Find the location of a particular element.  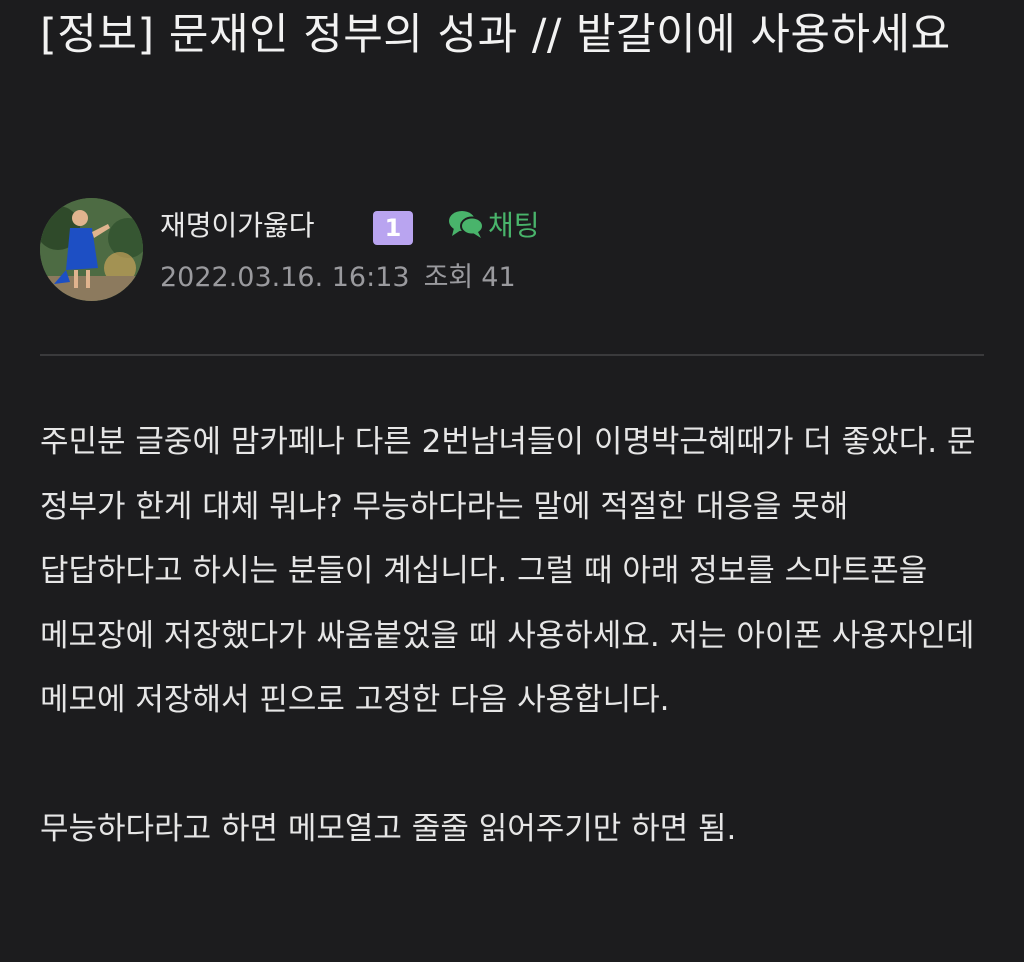

divider is located at coordinates (512, 355).